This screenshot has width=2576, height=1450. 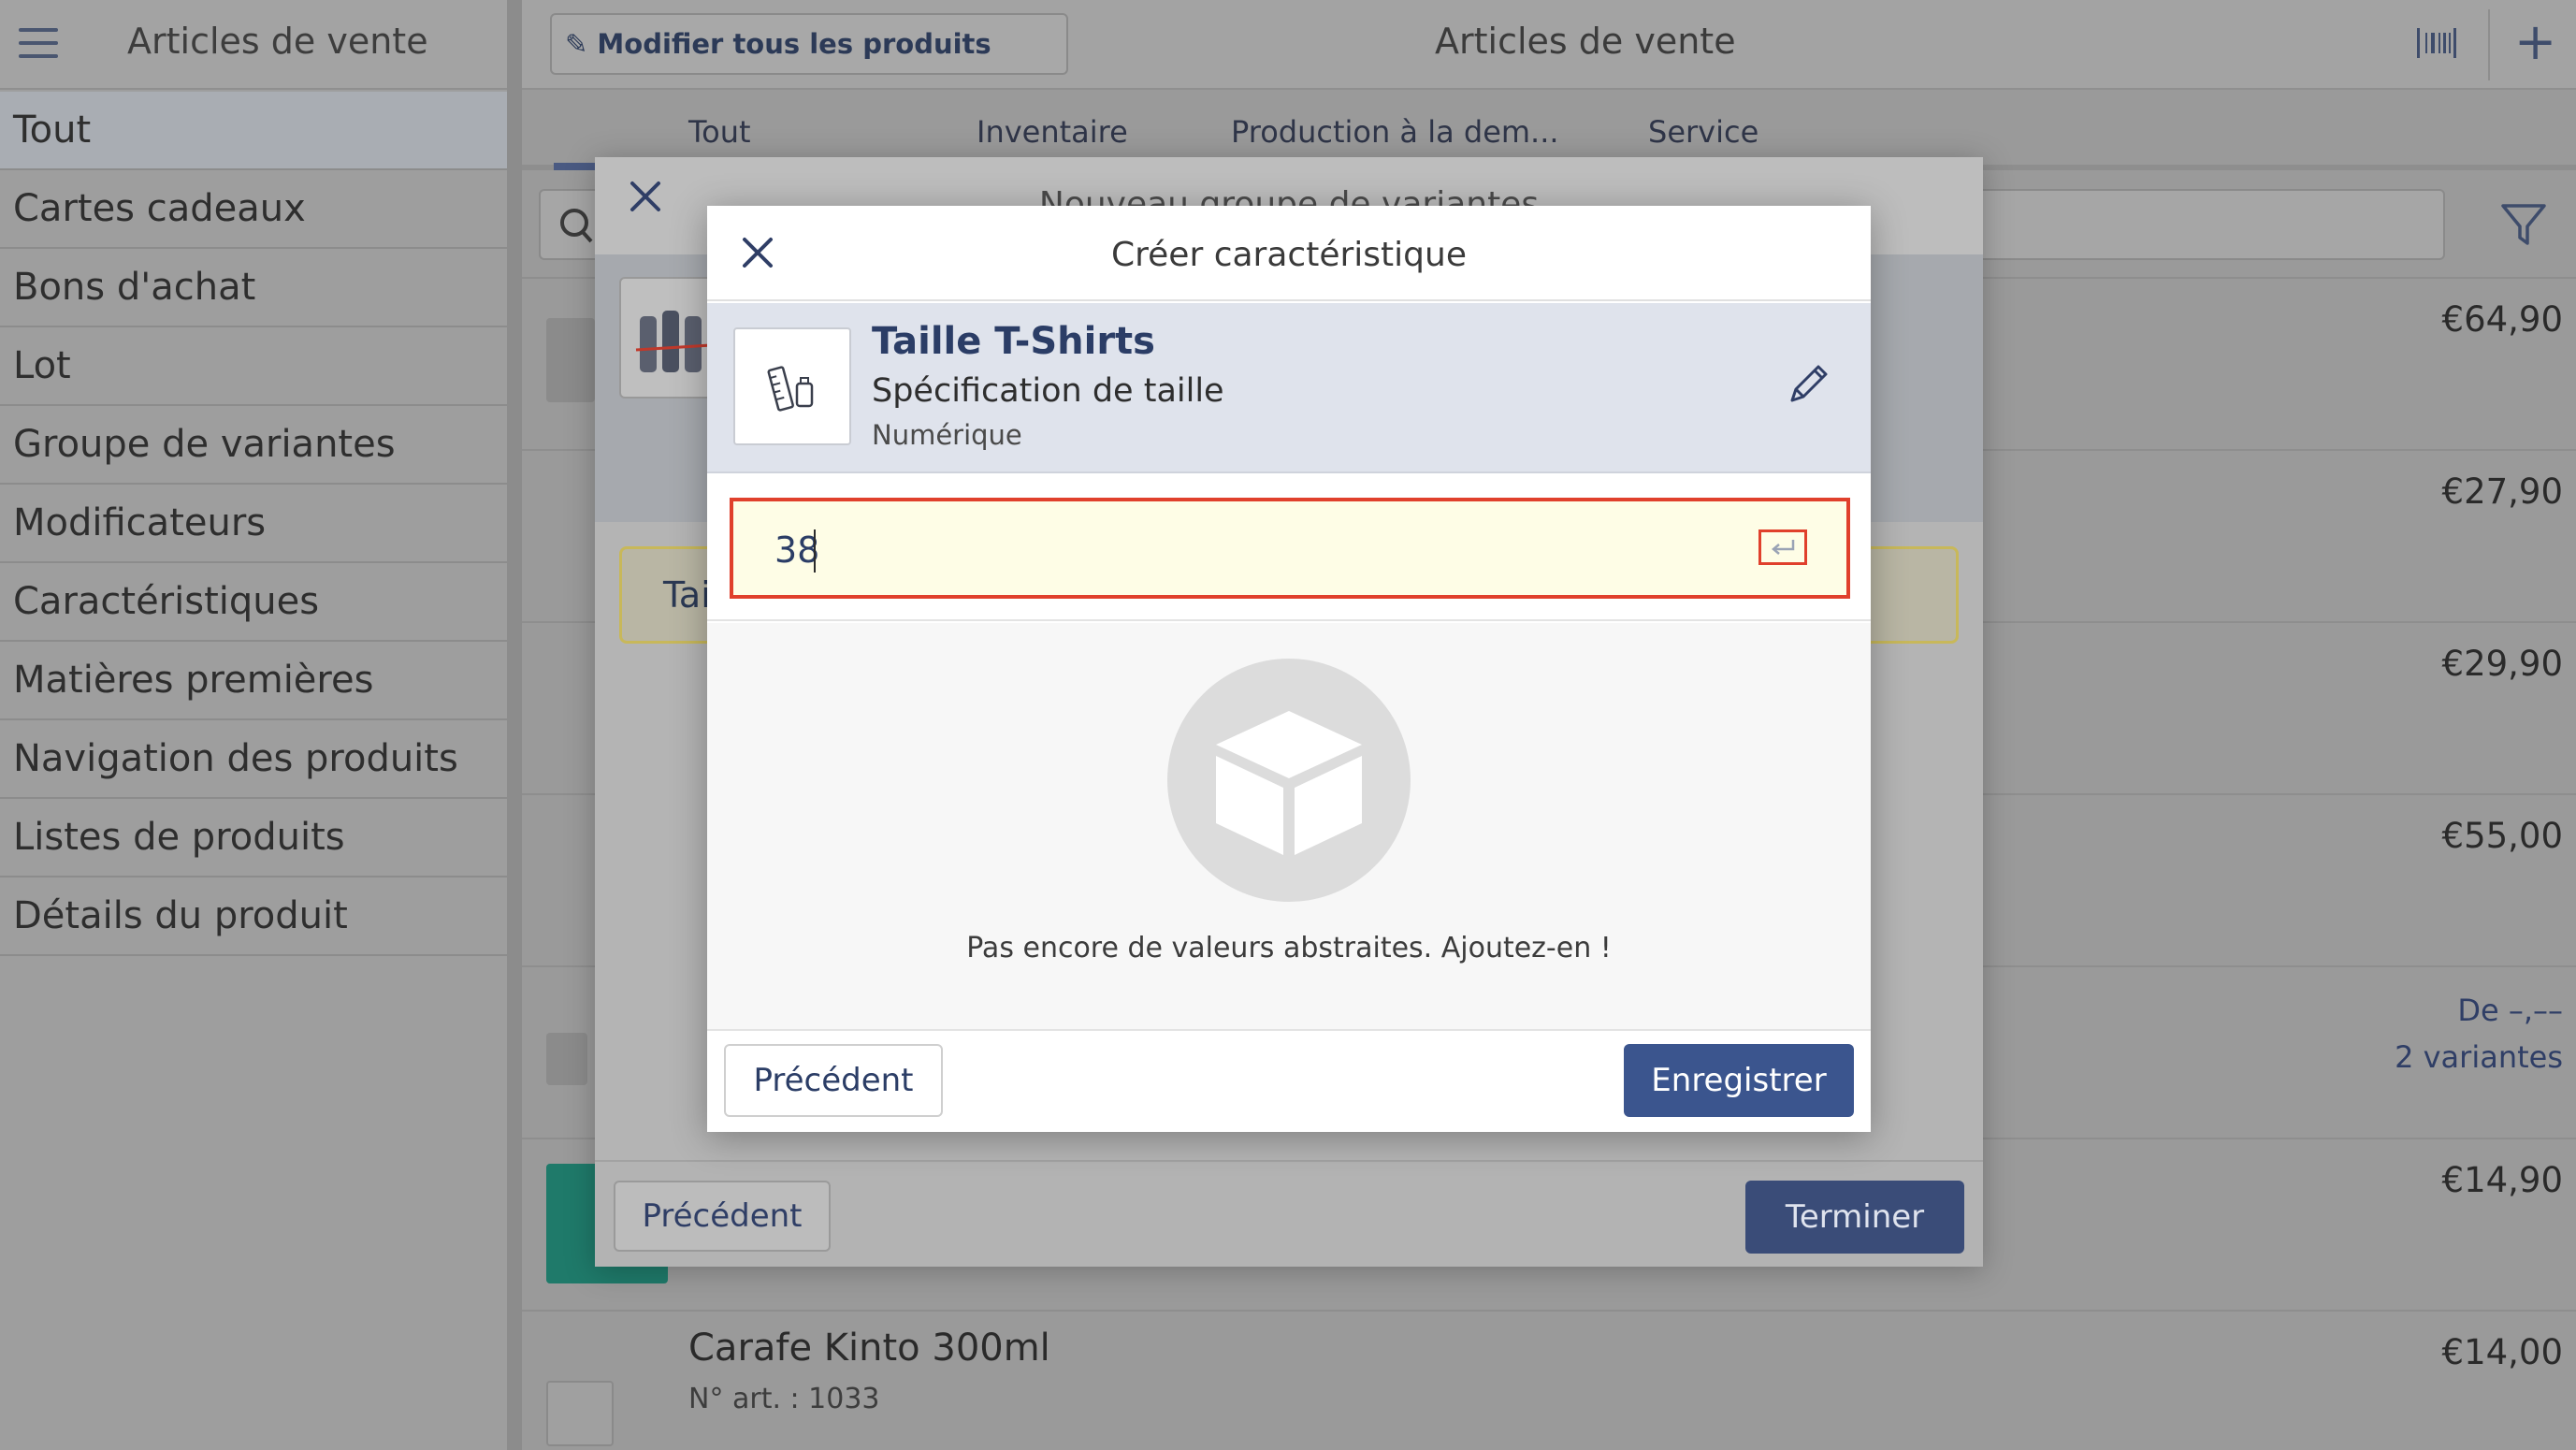 What do you see at coordinates (2502, 1352) in the screenshot?
I see `product-price: €14,00` at bounding box center [2502, 1352].